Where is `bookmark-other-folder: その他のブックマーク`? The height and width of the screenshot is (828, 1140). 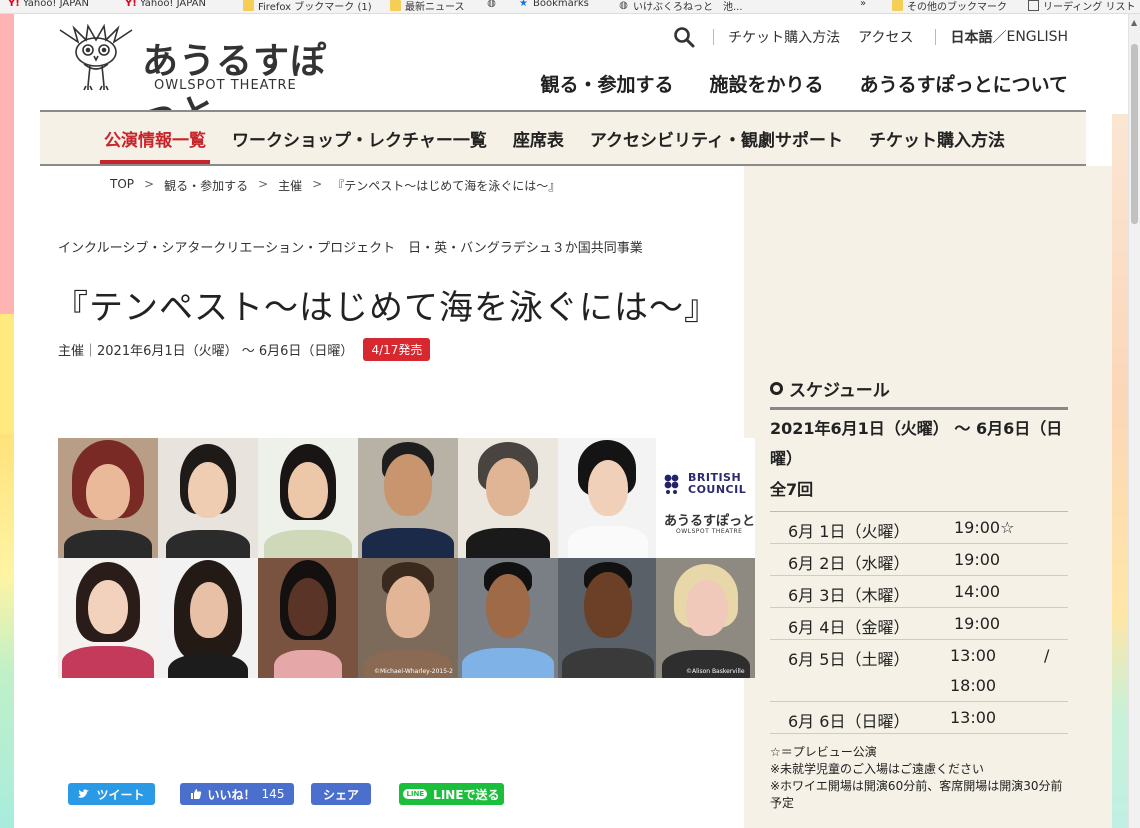 bookmark-other-folder: その他のブックマーク is located at coordinates (949, 6).